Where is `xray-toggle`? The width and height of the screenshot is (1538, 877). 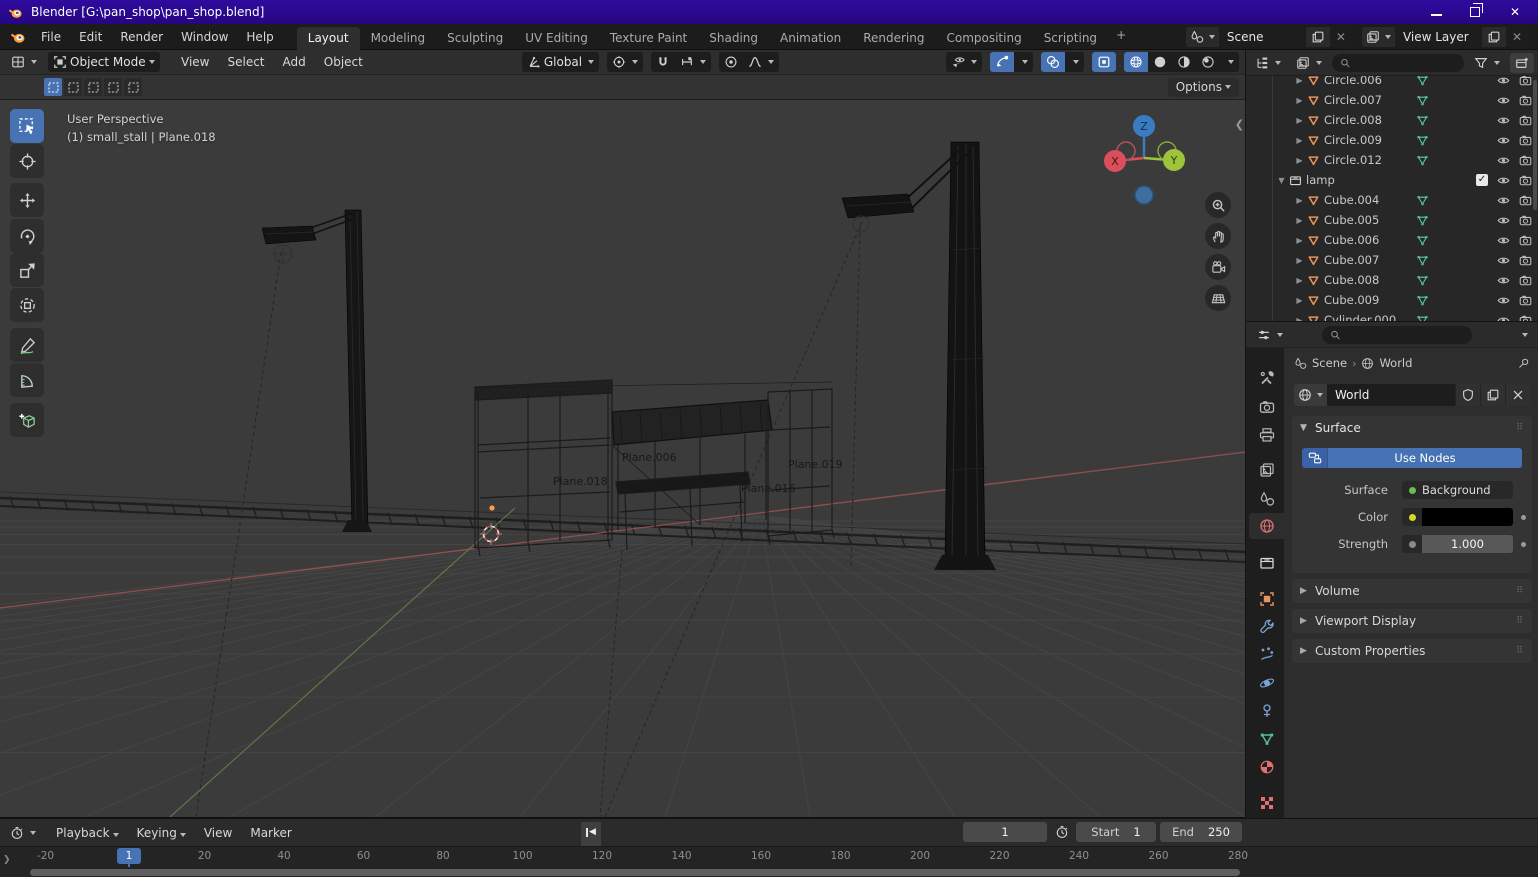
xray-toggle is located at coordinates (1104, 62).